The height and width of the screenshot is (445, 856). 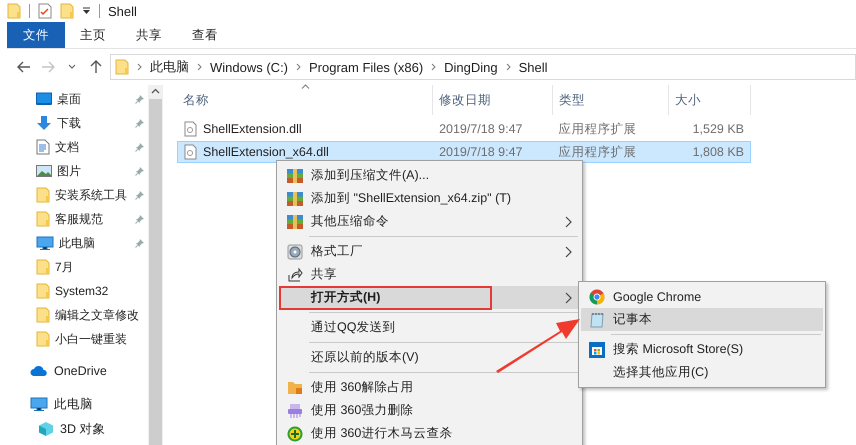 What do you see at coordinates (101, 371) in the screenshot?
I see `nav-item: OneDrive` at bounding box center [101, 371].